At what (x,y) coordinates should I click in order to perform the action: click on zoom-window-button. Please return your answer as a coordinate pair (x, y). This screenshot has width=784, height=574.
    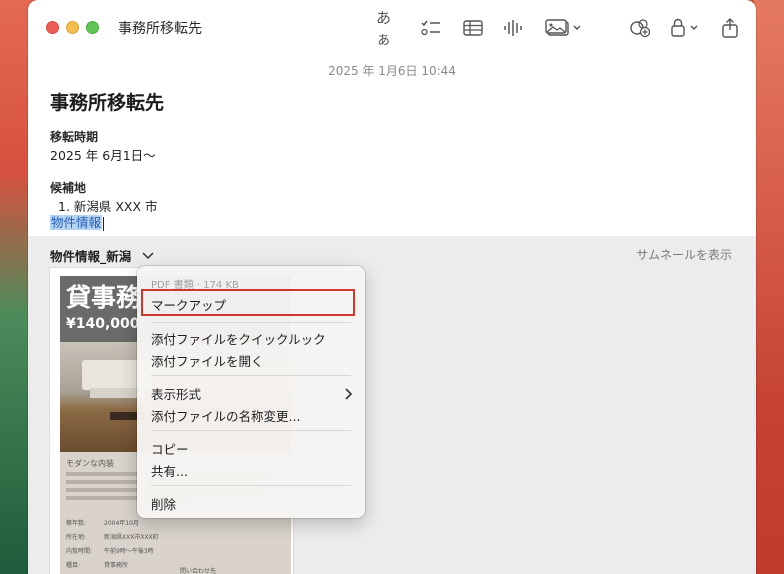
    Looking at the image, I should click on (92, 27).